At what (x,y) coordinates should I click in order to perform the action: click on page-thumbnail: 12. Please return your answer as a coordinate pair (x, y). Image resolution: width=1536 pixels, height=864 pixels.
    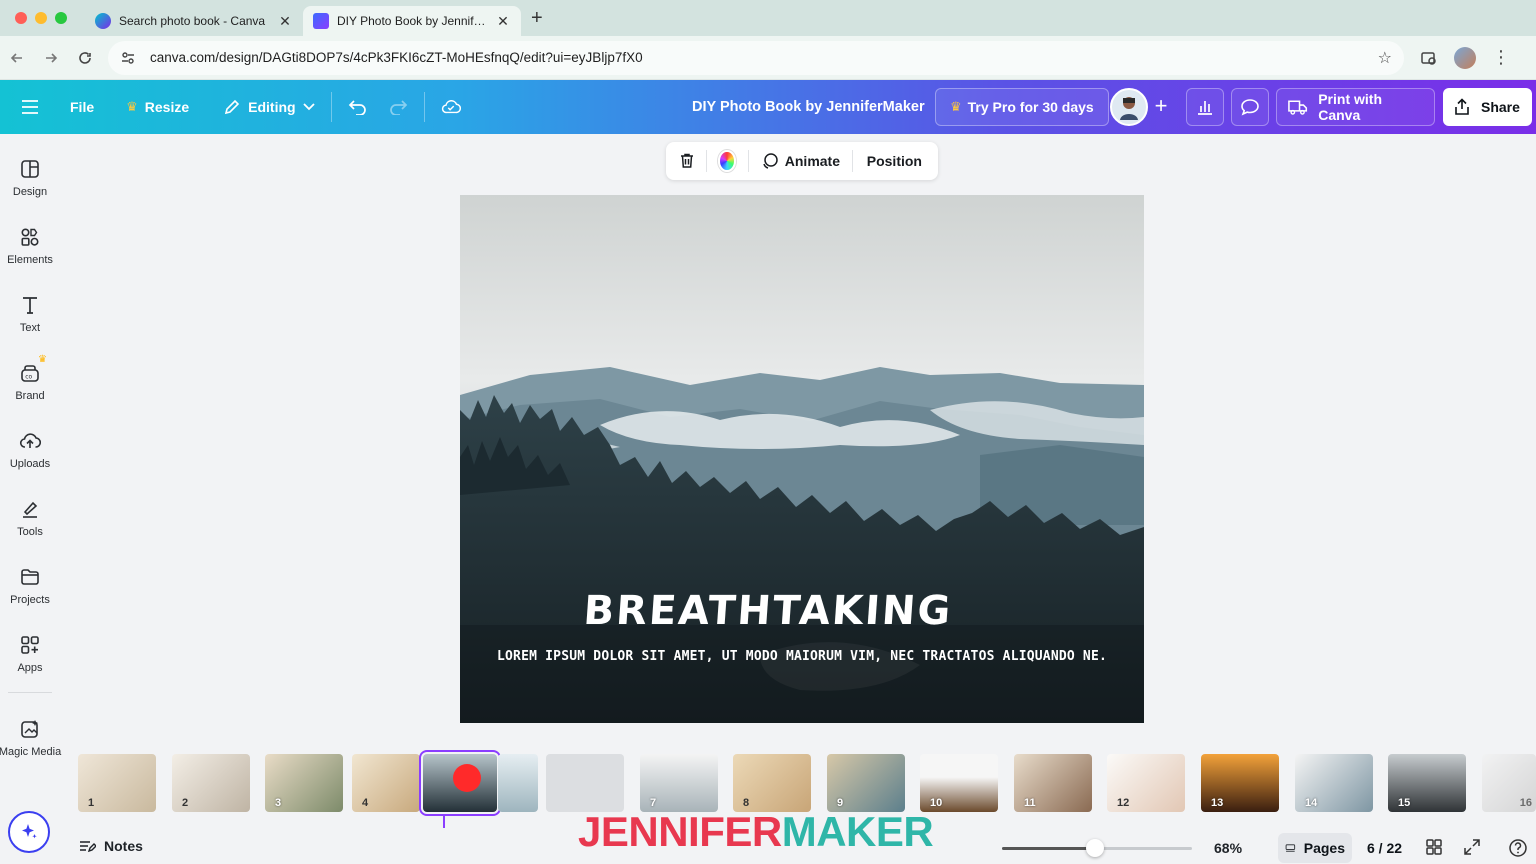
    Looking at the image, I should click on (1146, 783).